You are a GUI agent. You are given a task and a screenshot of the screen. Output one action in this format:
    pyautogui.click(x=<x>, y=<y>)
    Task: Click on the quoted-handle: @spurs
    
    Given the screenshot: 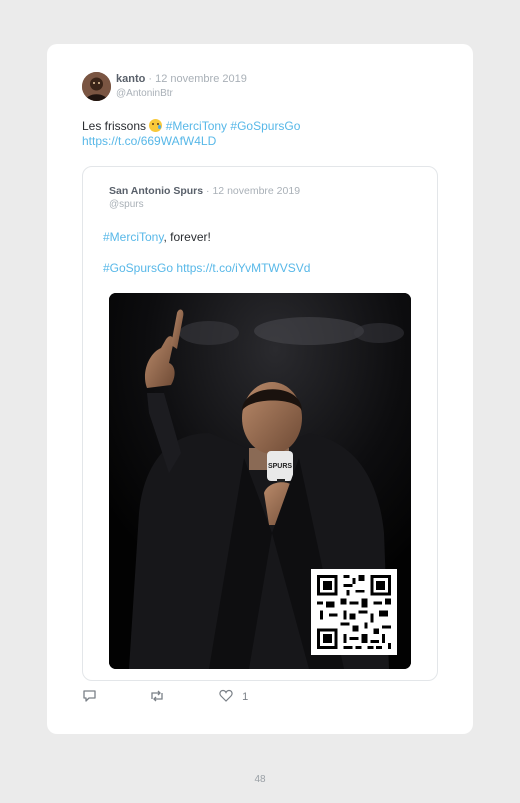 What is the action you would take?
    pyautogui.click(x=126, y=204)
    